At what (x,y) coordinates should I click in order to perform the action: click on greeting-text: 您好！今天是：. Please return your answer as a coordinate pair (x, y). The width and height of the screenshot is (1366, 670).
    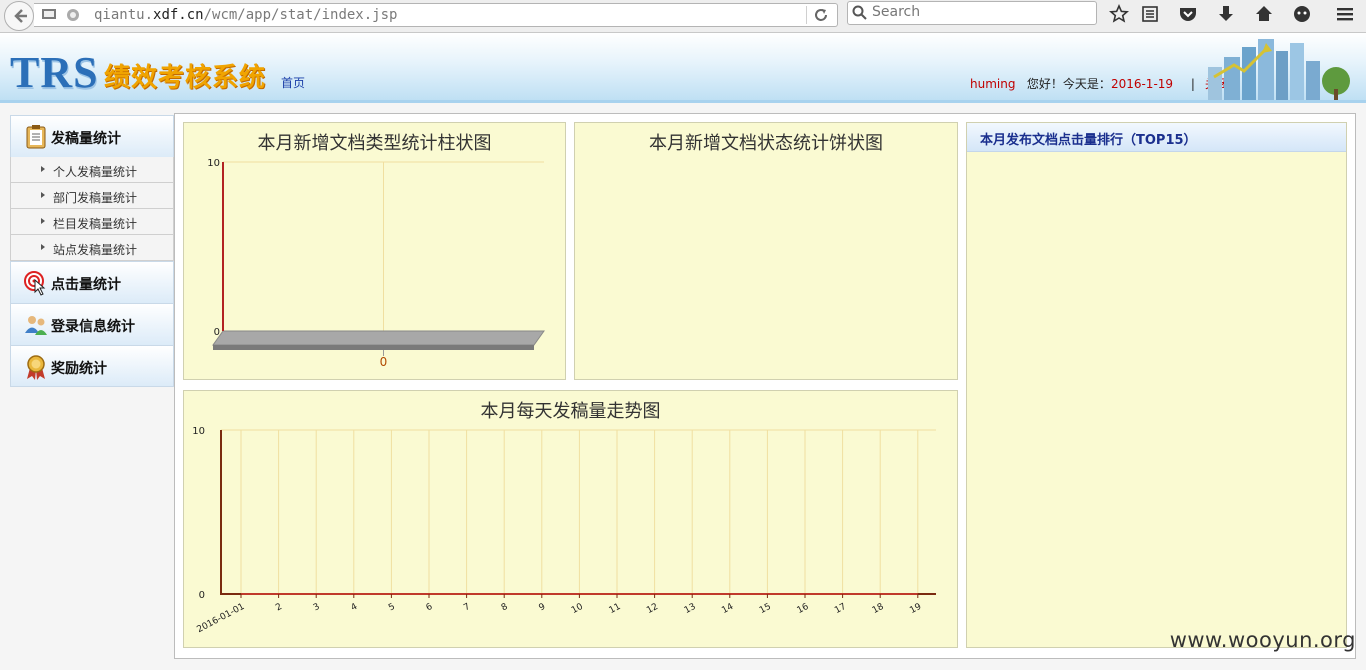
    Looking at the image, I should click on (1068, 84).